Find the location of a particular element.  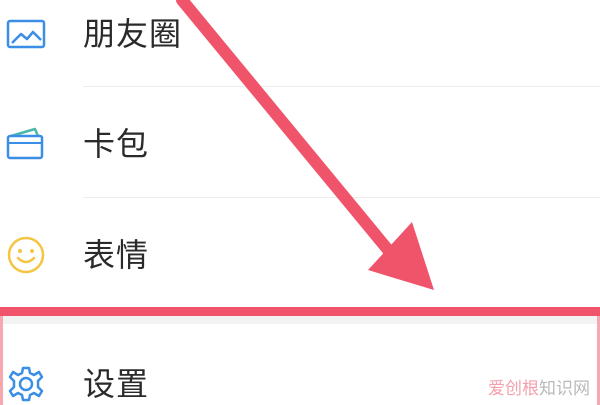

watermark: 爱创根知识网 is located at coordinates (539, 386).